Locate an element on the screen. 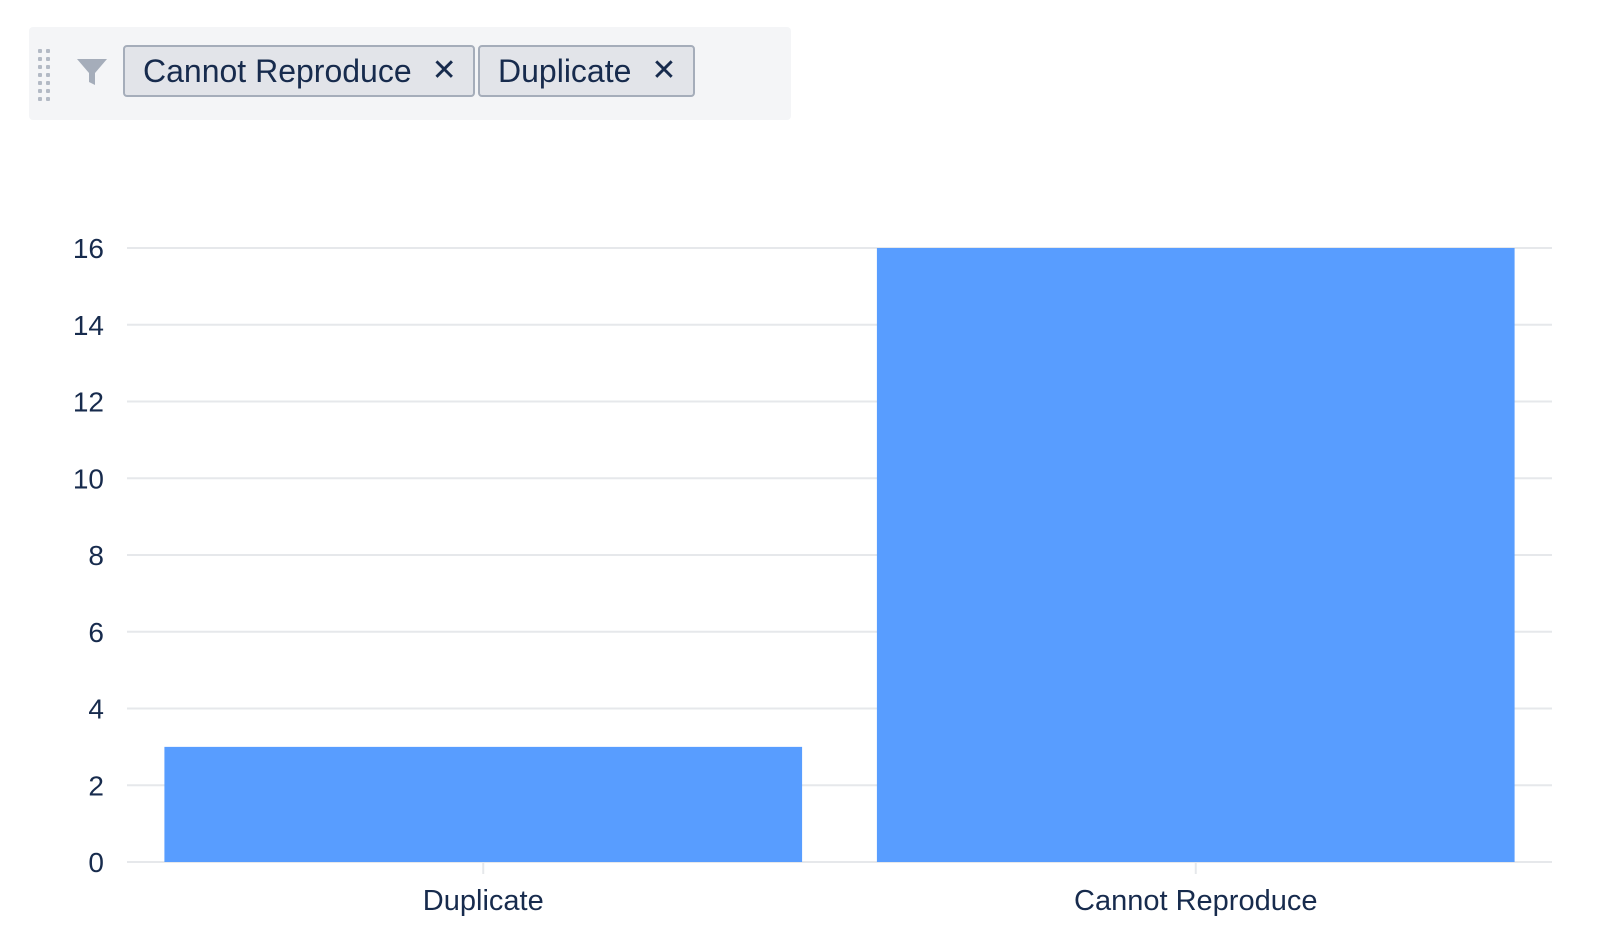  y-axis: 0 2 4 6 8 10 12 14 16 is located at coordinates (88, 555).